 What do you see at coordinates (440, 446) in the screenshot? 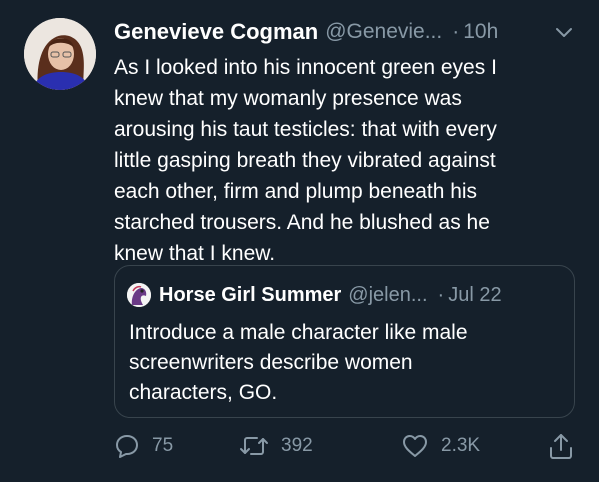
I see `like-button: 2.3K` at bounding box center [440, 446].